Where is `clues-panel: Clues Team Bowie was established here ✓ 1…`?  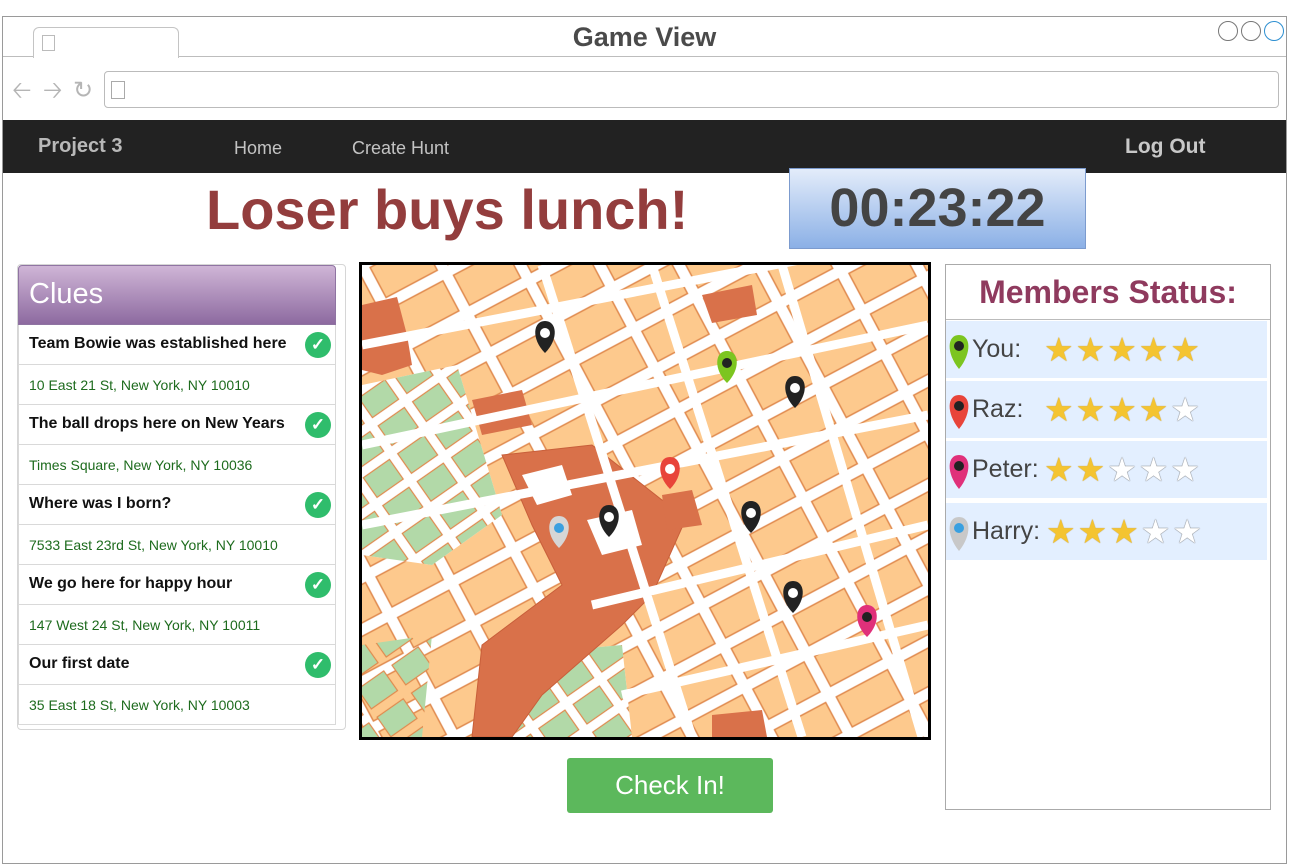
clues-panel: Clues Team Bowie was established here ✓ 1… is located at coordinates (181, 497).